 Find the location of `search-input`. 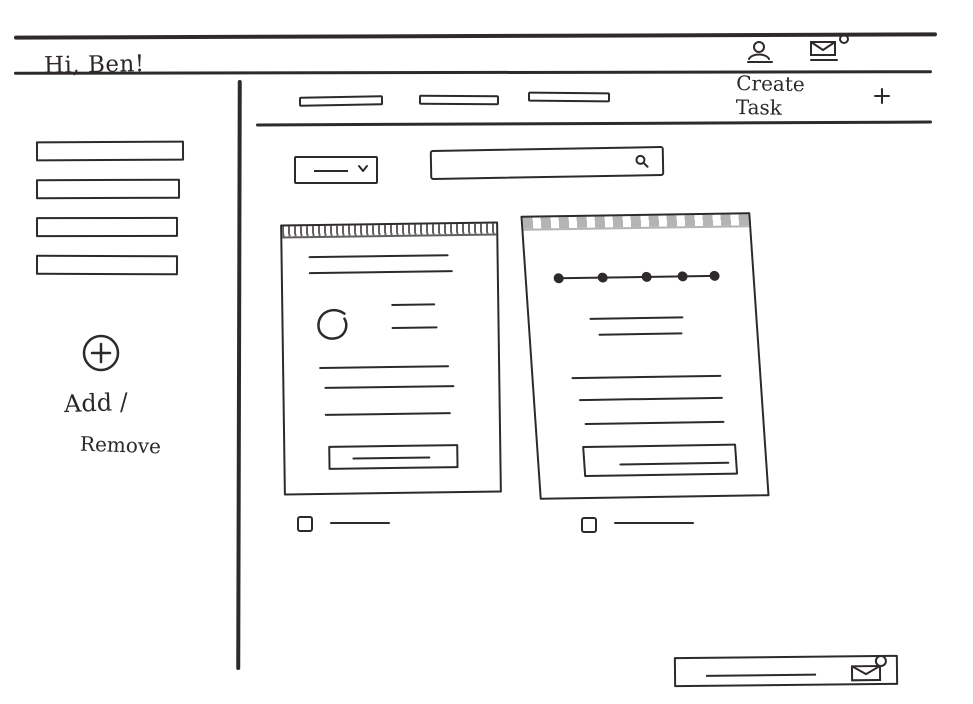

search-input is located at coordinates (530, 164).